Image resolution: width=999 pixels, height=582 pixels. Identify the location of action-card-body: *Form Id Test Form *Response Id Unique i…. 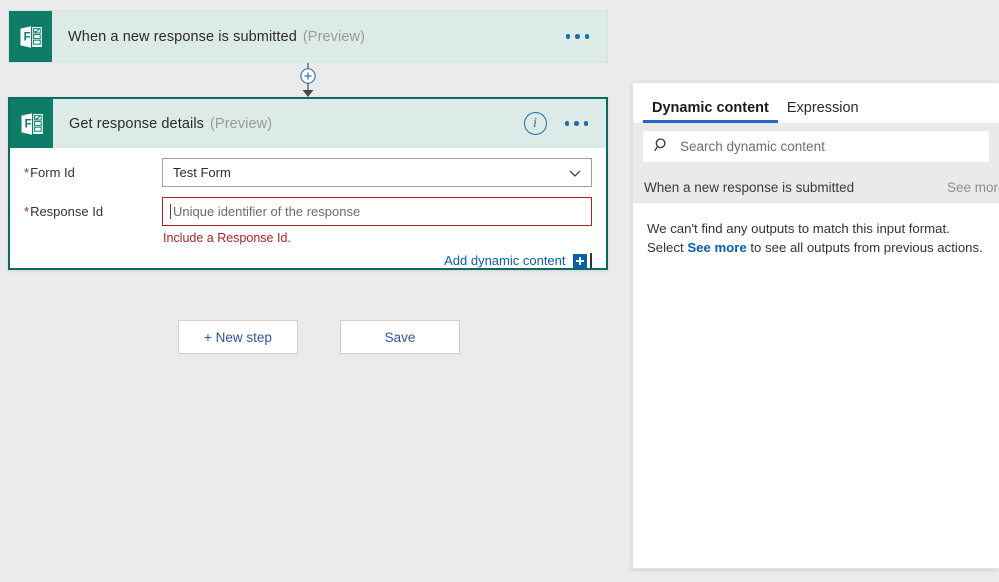
(308, 213).